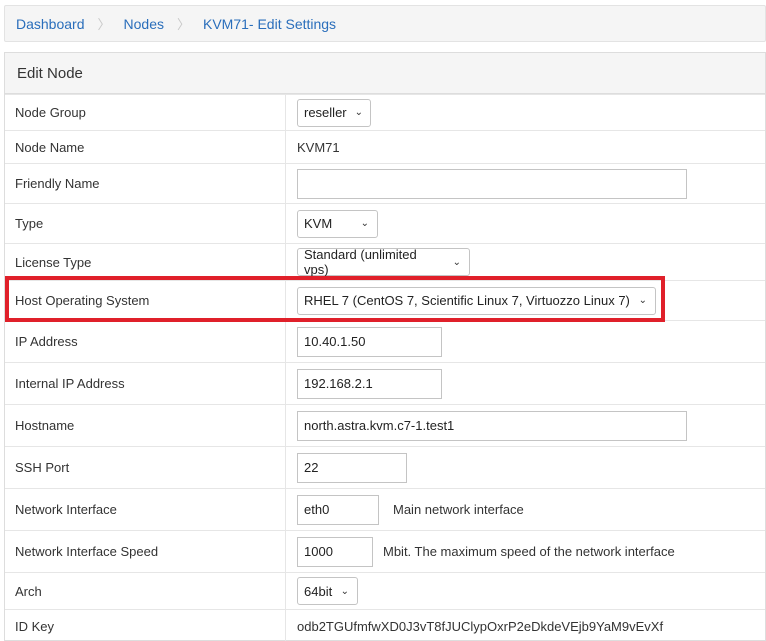 This screenshot has height=641, width=766. I want to click on ip-address-label: IP Address, so click(46, 341).